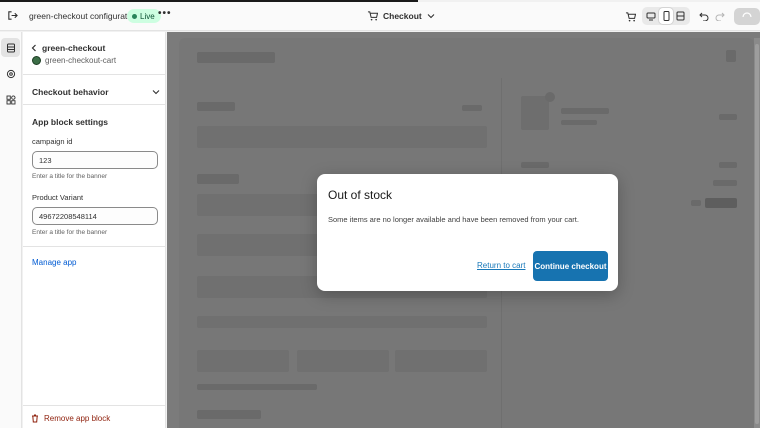 Image resolution: width=760 pixels, height=428 pixels. I want to click on redo-button, so click(720, 16).